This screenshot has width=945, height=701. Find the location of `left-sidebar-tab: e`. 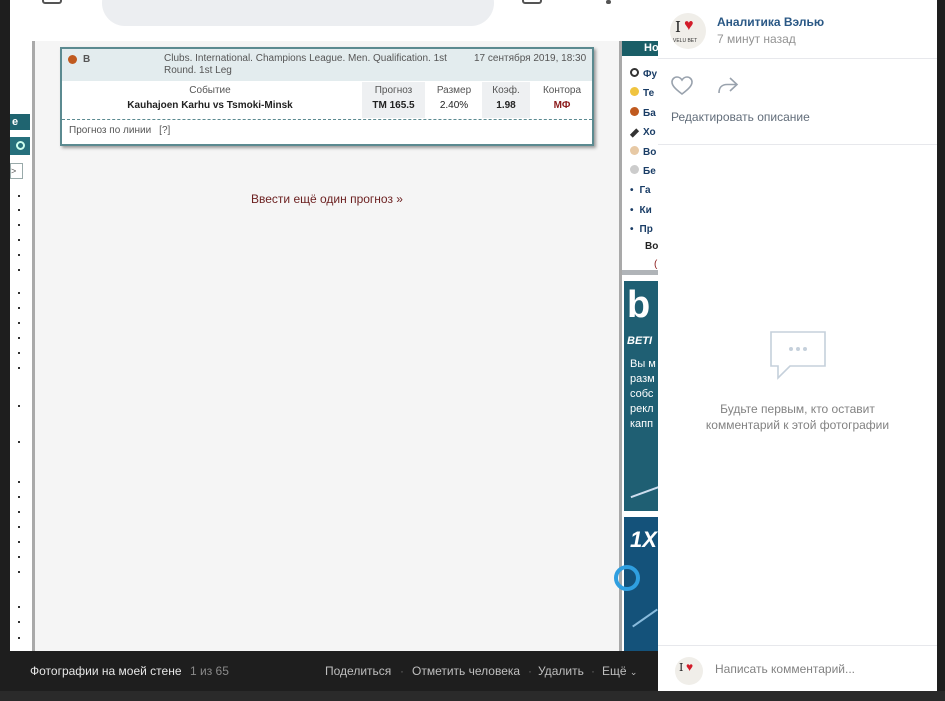

left-sidebar-tab: e is located at coordinates (20, 122).